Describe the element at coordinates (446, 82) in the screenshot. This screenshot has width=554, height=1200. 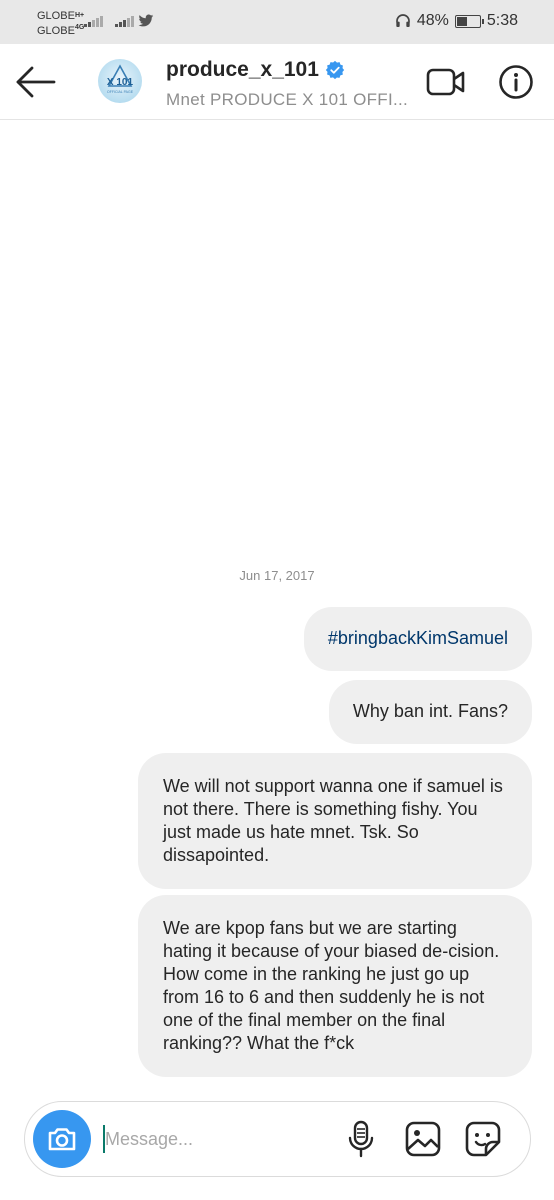
I see `video-call-icon` at that location.